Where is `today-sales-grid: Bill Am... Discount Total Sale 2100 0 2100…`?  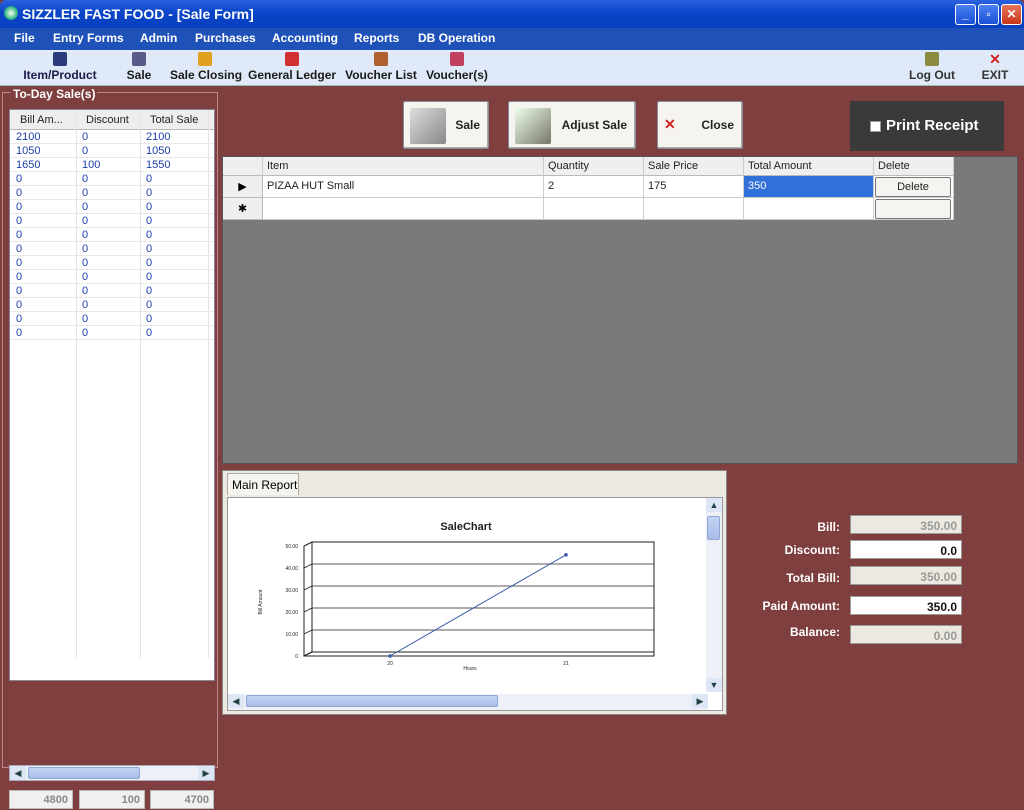 today-sales-grid: Bill Am... Discount Total Sale 2100 0 2100… is located at coordinates (112, 395).